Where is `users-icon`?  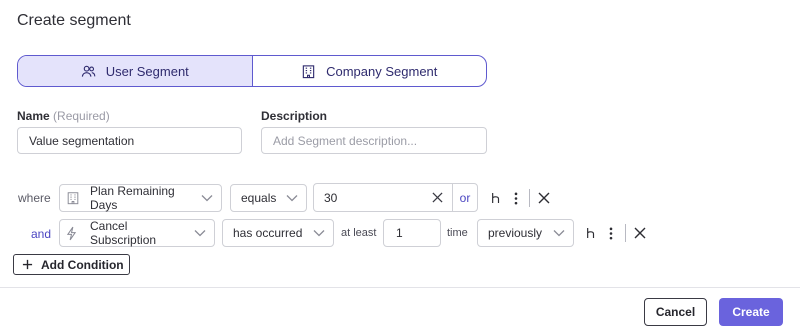 users-icon is located at coordinates (88, 71).